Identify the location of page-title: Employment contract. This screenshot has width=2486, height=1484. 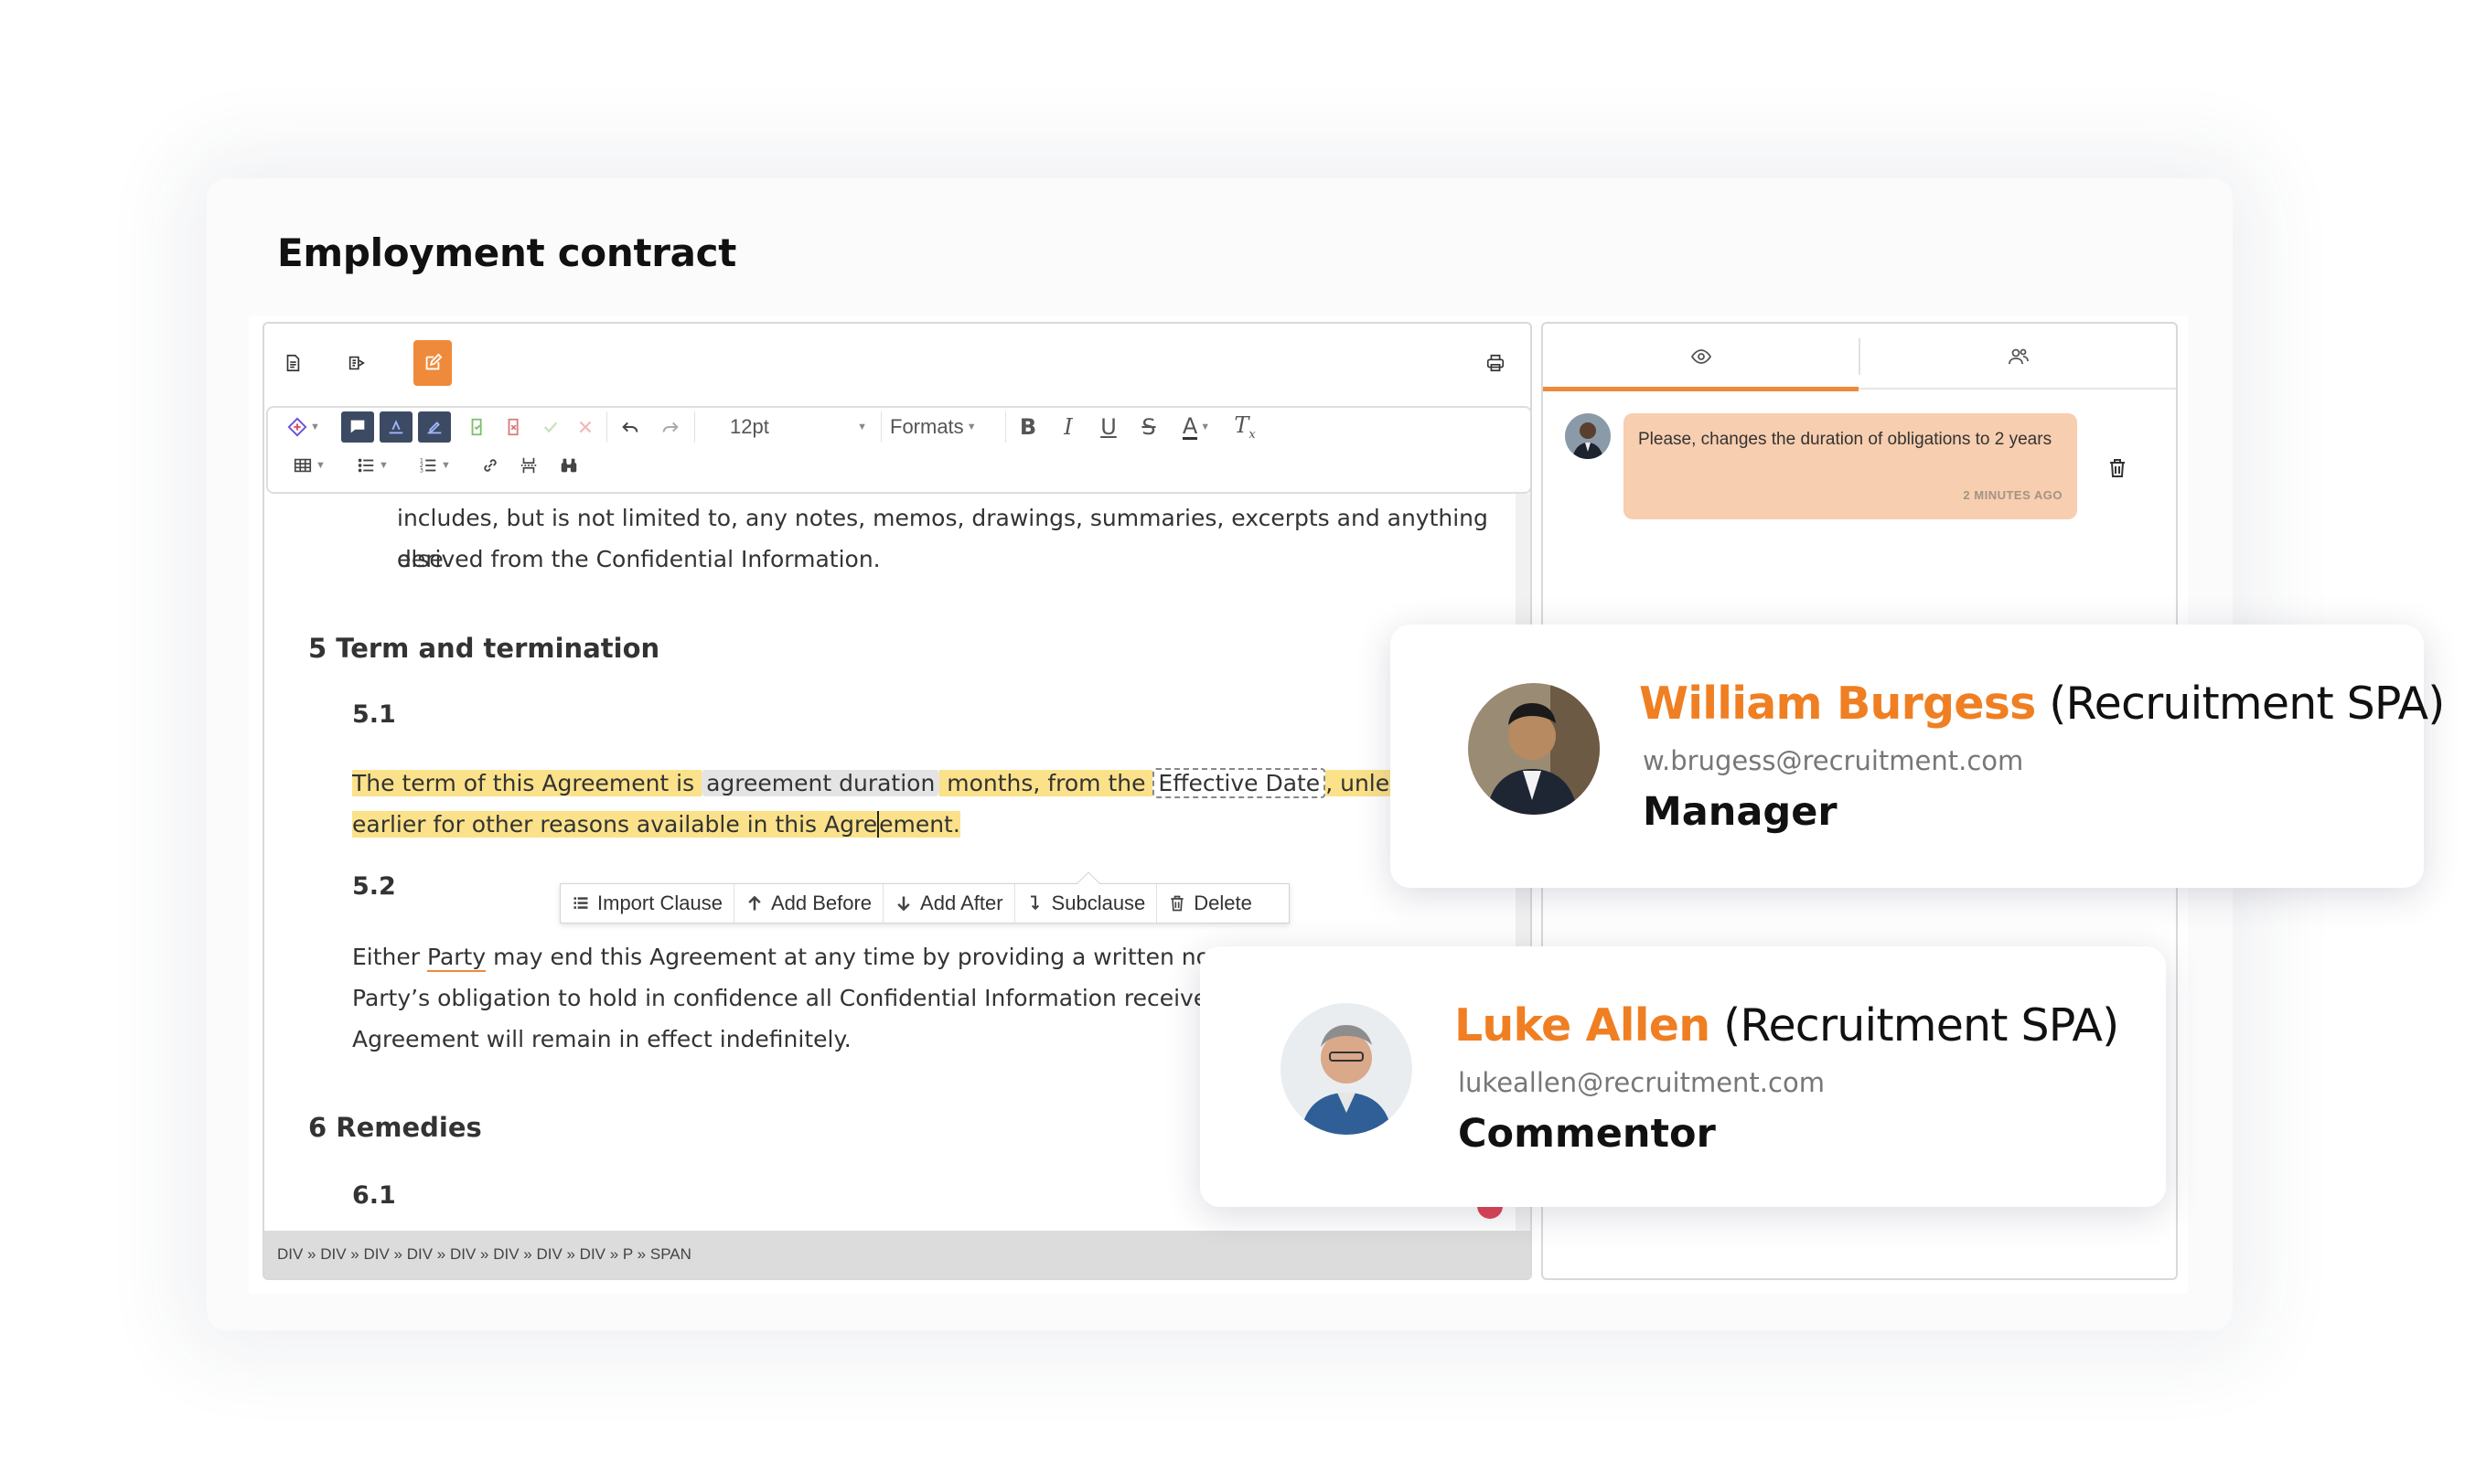
(507, 252).